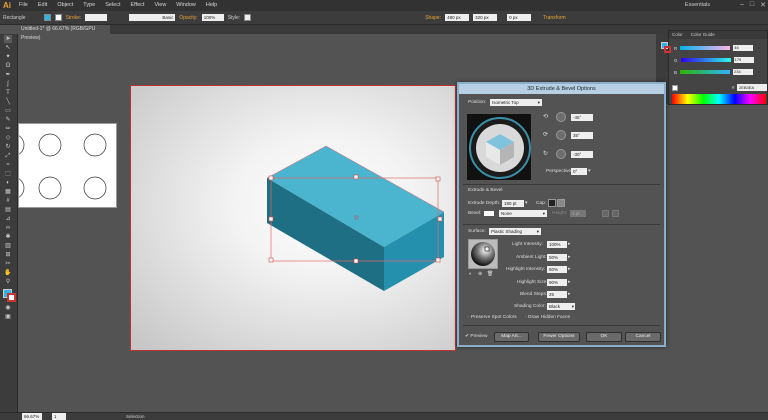 The image size is (768, 420). I want to click on menu-effect: Effect, so click(138, 5).